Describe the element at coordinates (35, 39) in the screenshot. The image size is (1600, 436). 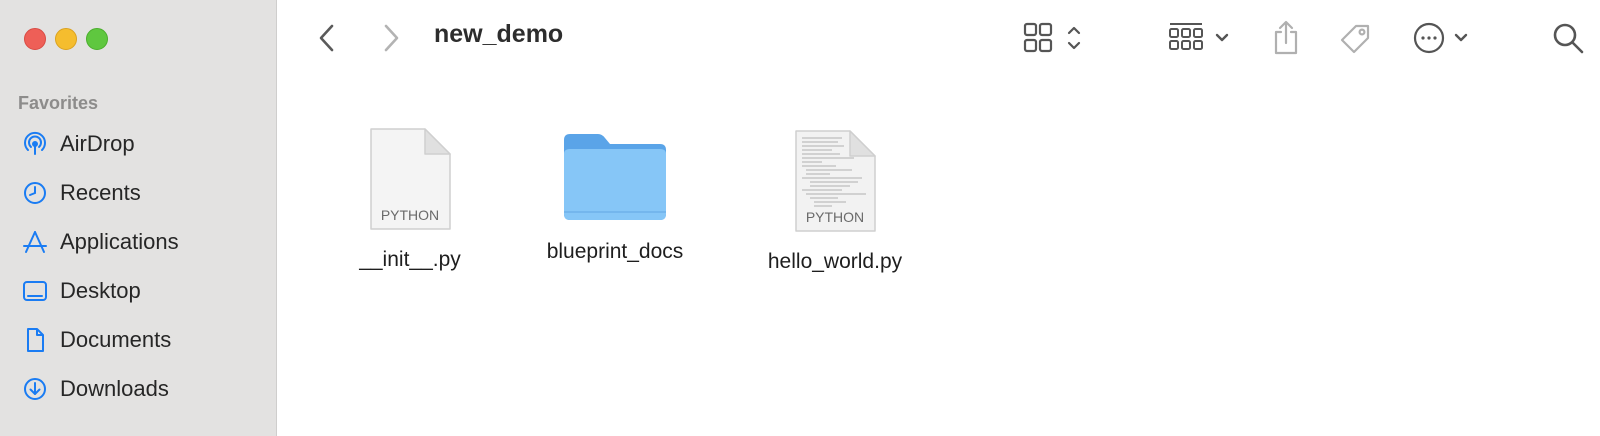
I see `close-window-button` at that location.